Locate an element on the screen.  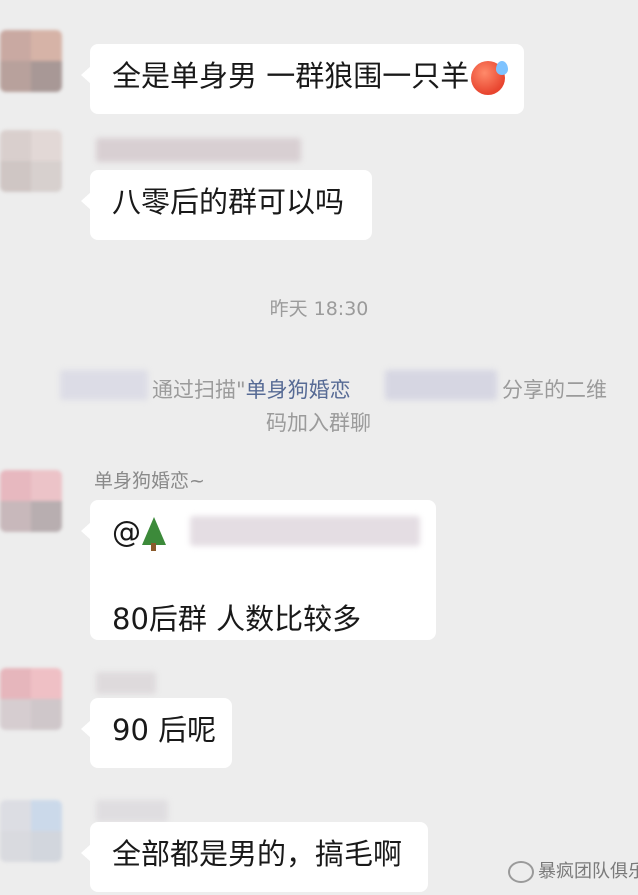
tree-emoji-icon is located at coordinates (154, 534).